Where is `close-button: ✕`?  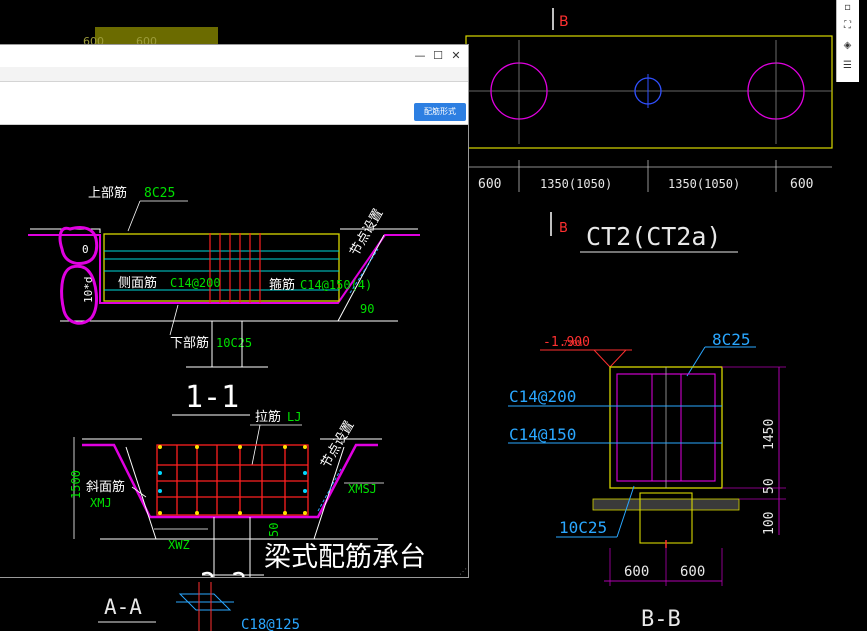
close-button: ✕ is located at coordinates (456, 56).